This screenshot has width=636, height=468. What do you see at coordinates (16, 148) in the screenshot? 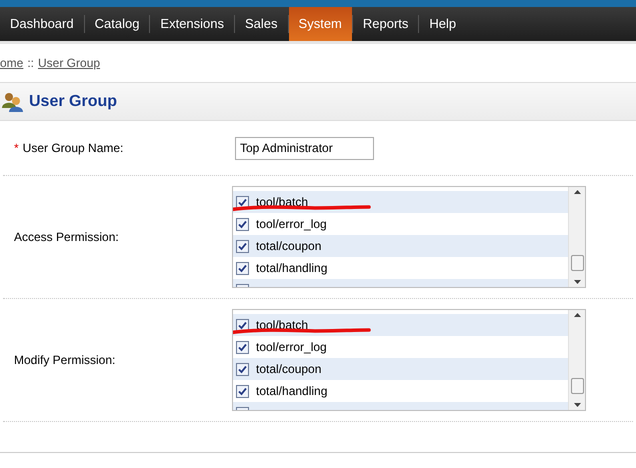
I see `required-mark: *` at bounding box center [16, 148].